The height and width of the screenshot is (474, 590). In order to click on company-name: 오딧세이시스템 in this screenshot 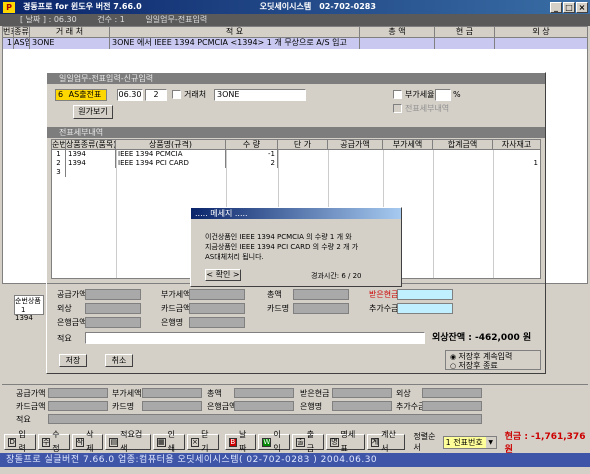, I will do `click(285, 6)`.